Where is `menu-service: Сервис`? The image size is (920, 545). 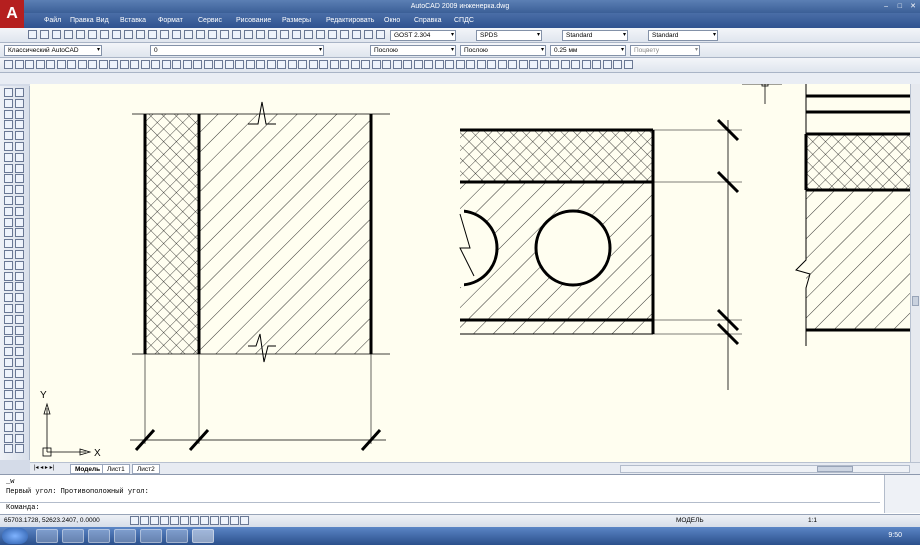
menu-service: Сервис is located at coordinates (210, 20).